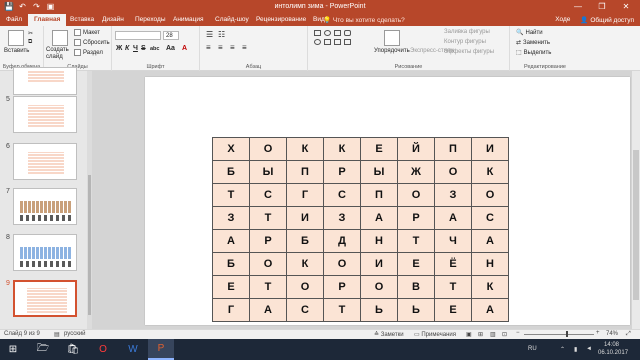  Describe the element at coordinates (30, 42) in the screenshot. I see `copy-icon: ⧉` at that location.